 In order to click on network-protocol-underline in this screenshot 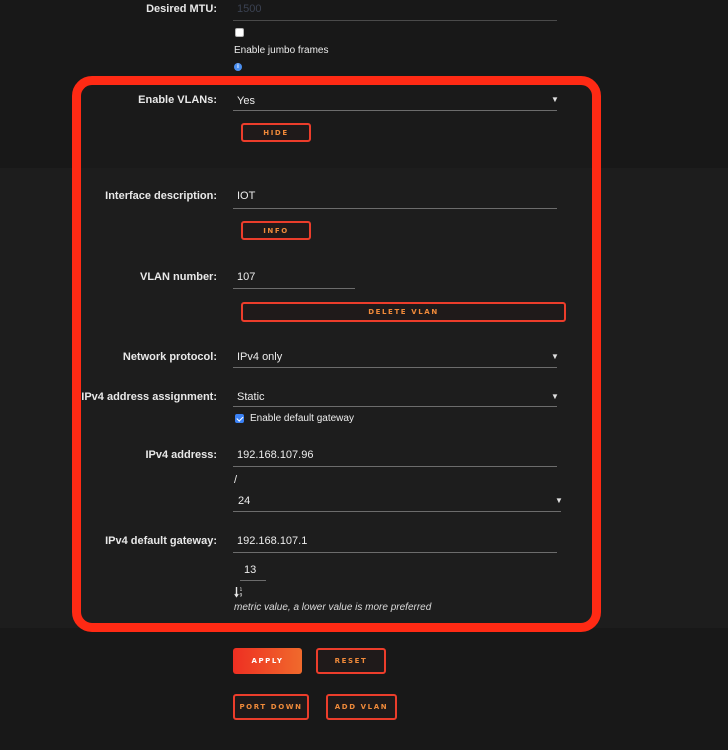, I will do `click(395, 367)`.